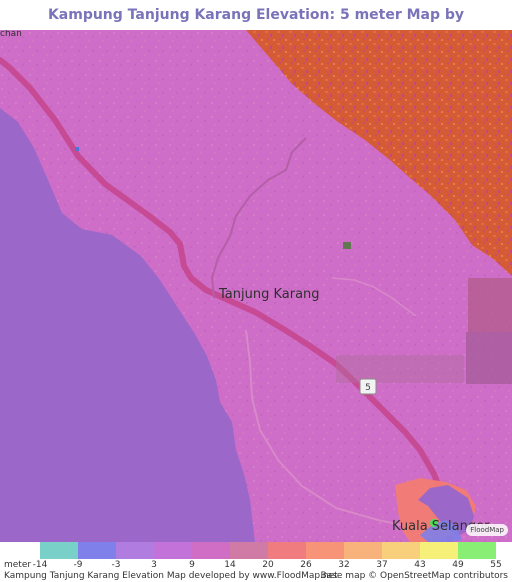 The height and width of the screenshot is (582, 512). What do you see at coordinates (489, 358) in the screenshot?
I see `plantation-block-south` at bounding box center [489, 358].